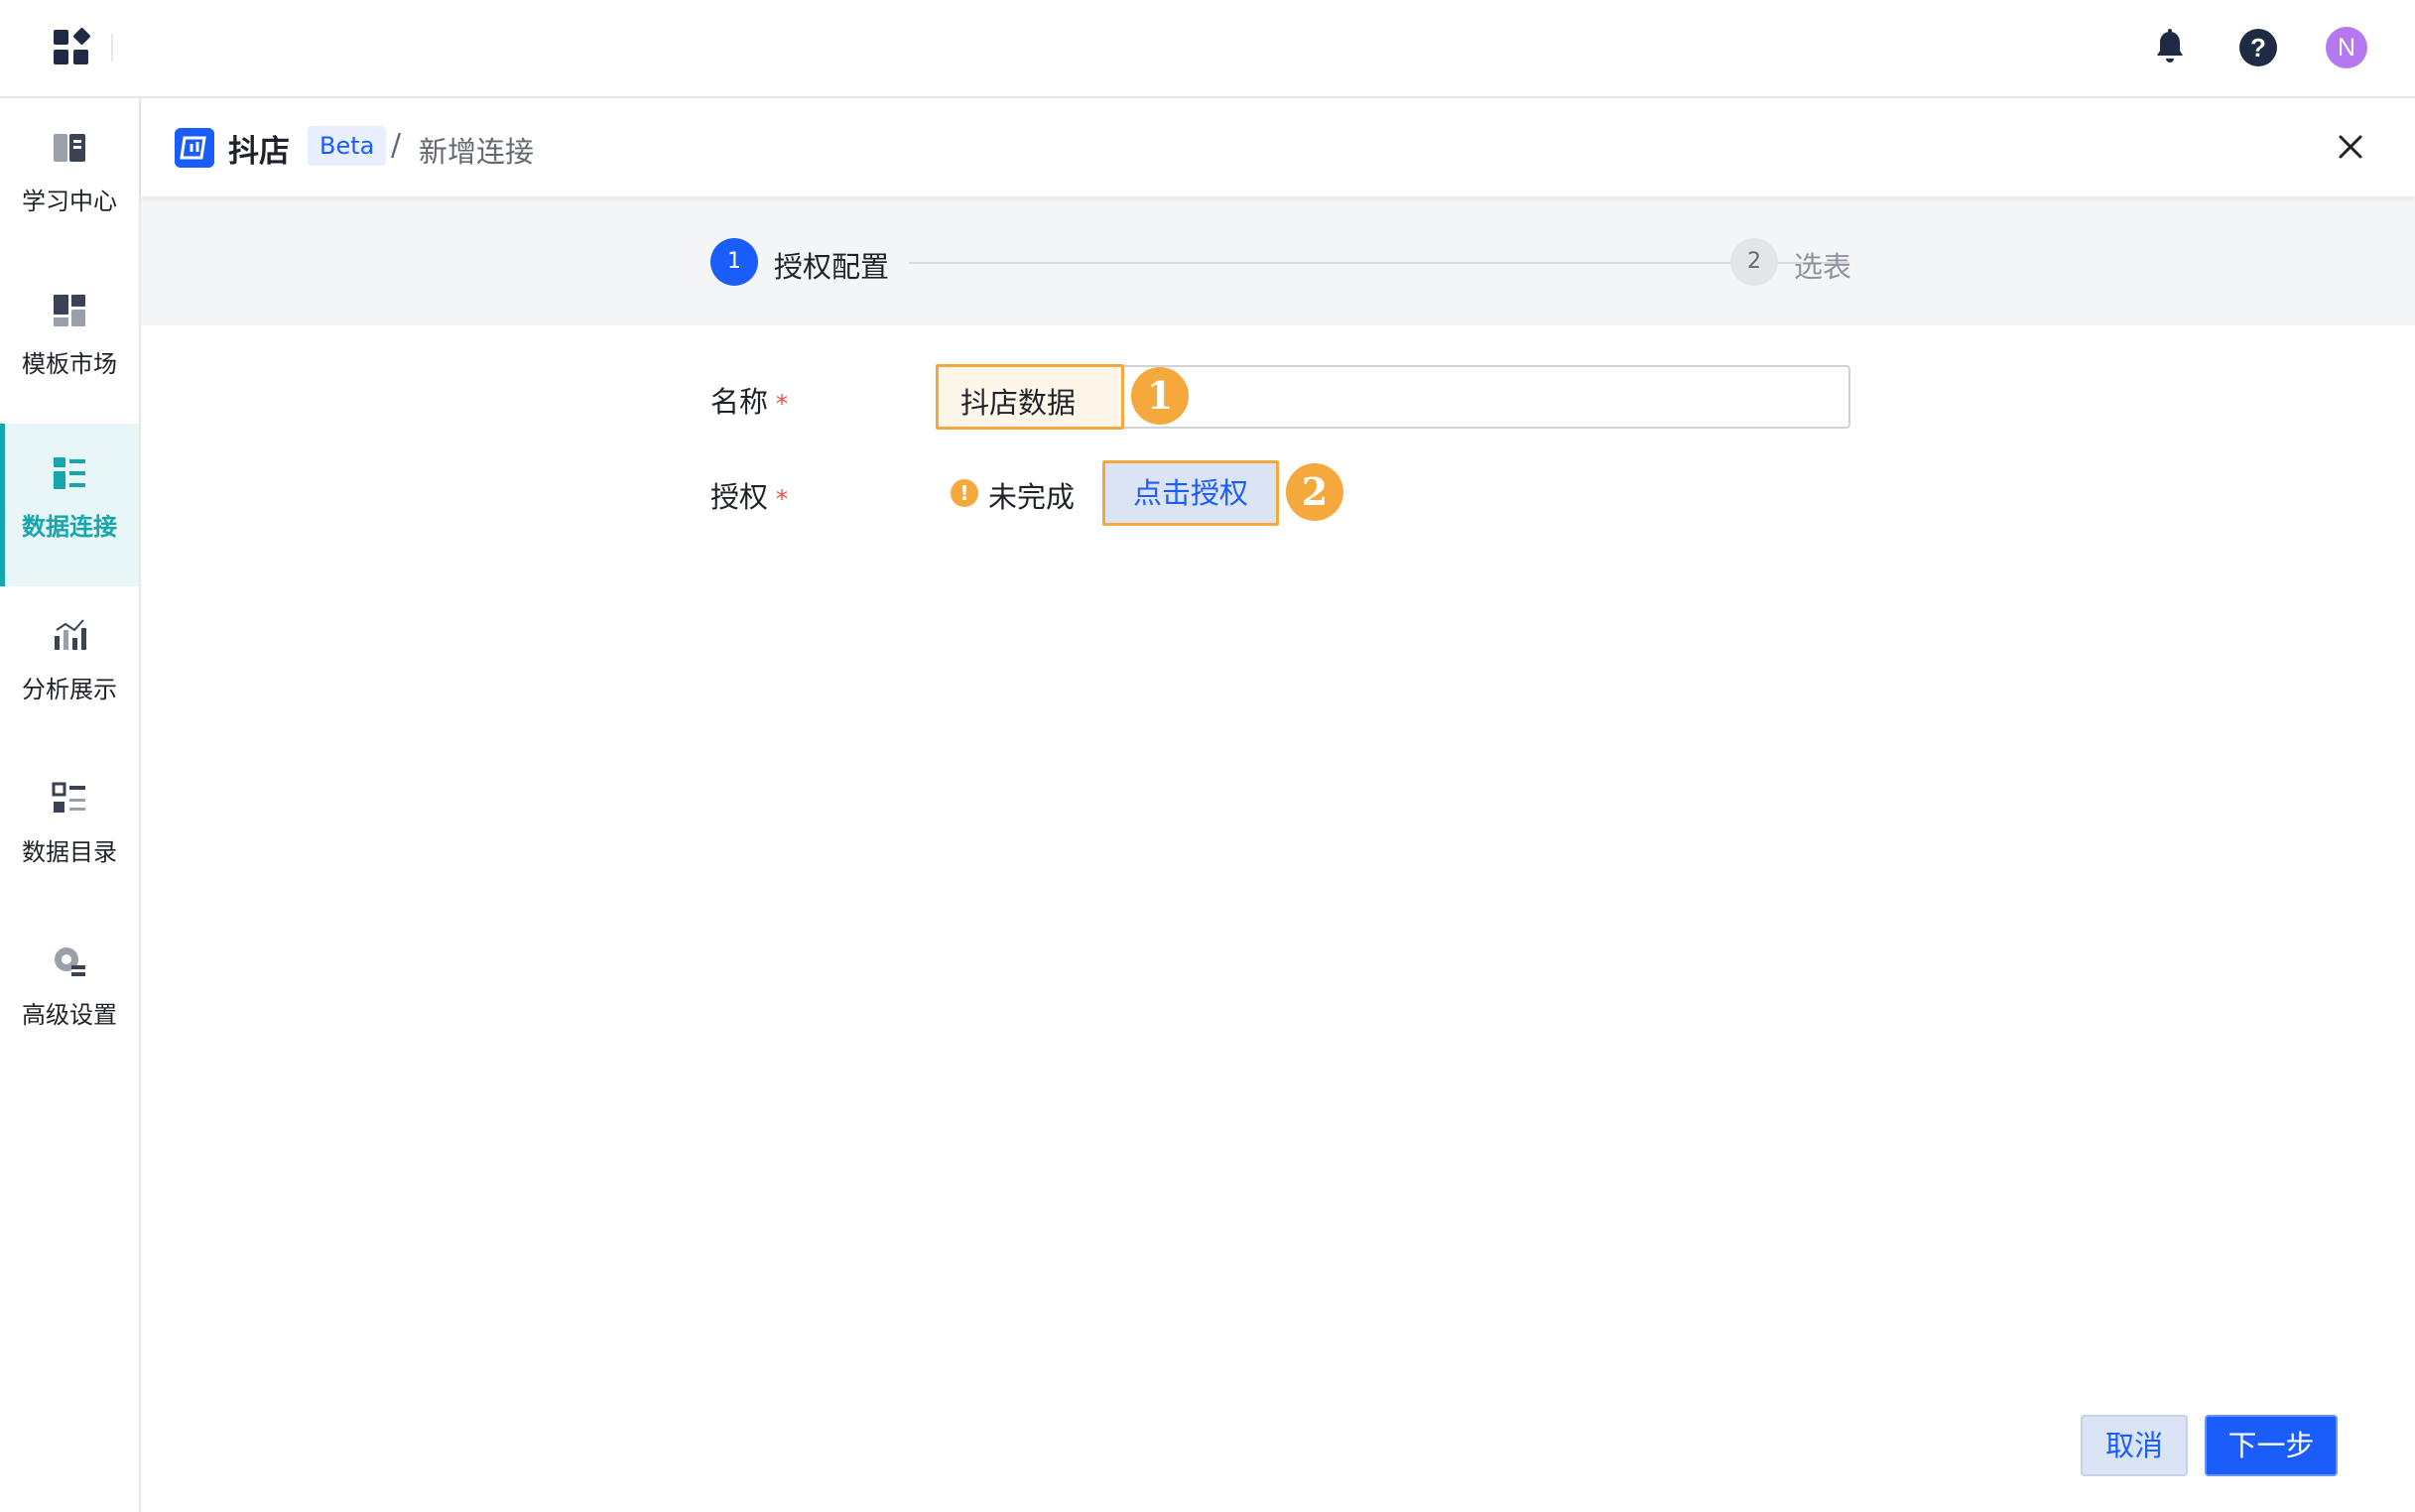  What do you see at coordinates (69, 527) in the screenshot?
I see `sidebar-item-label: 数据连接` at bounding box center [69, 527].